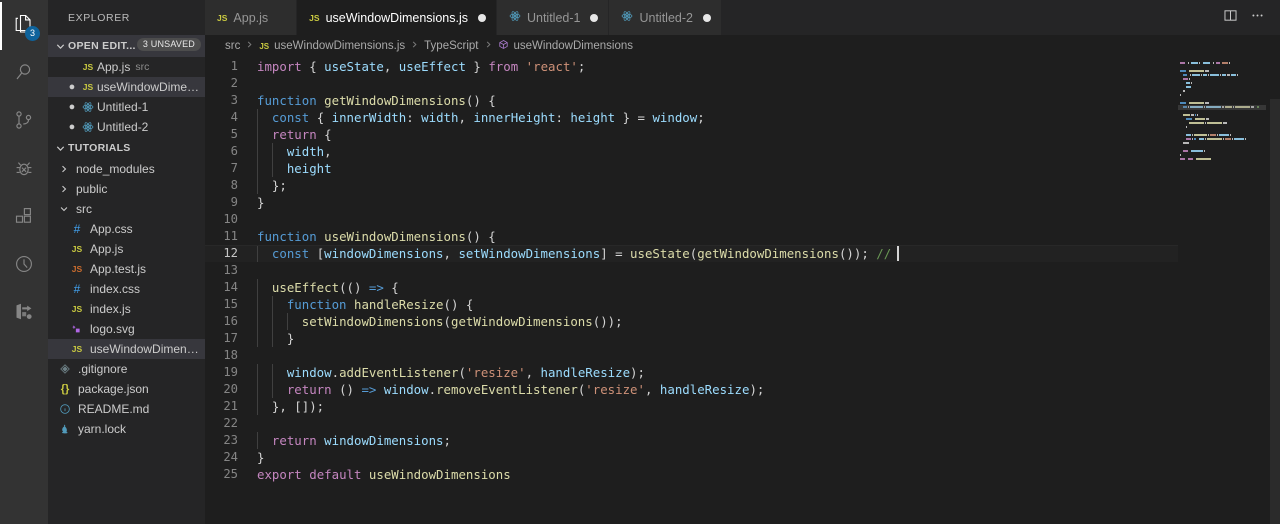  What do you see at coordinates (480, 100) in the screenshot?
I see `code-token: () {` at bounding box center [480, 100].